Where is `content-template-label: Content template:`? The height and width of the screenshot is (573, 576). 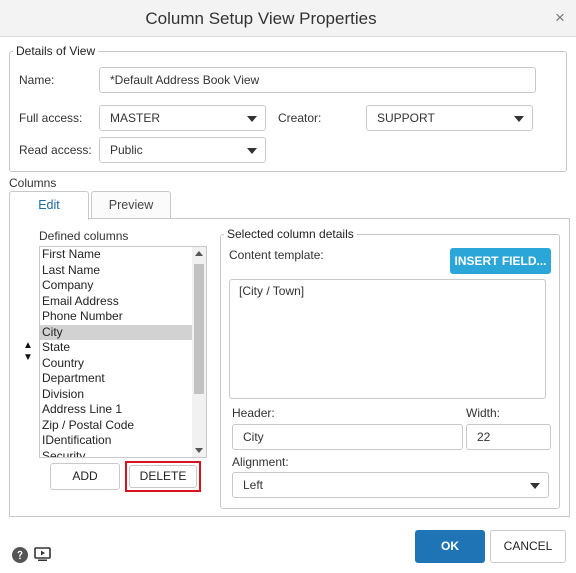 content-template-label: Content template: is located at coordinates (276, 255).